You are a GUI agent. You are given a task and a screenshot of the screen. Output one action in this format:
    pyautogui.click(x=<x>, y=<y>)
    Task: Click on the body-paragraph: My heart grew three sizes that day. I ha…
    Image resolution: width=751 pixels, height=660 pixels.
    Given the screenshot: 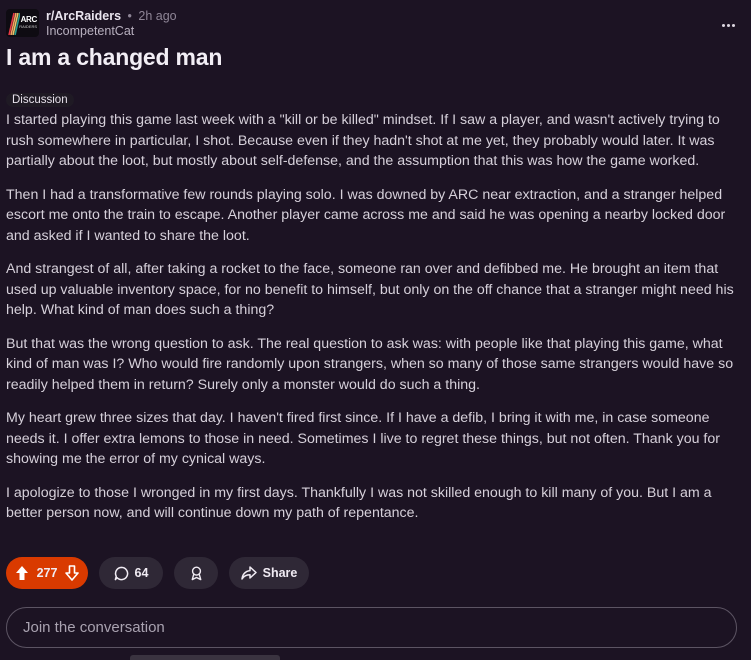 What is the action you would take?
    pyautogui.click(x=363, y=438)
    